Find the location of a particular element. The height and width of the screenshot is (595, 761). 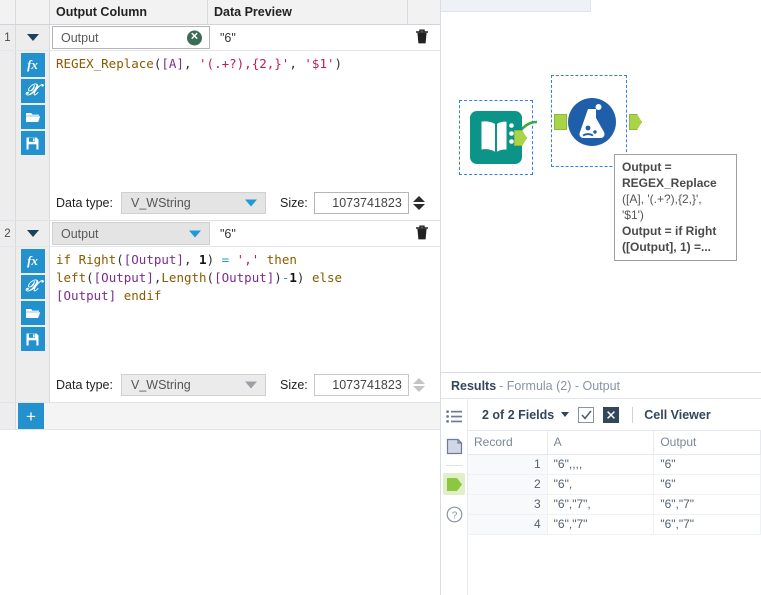

output-column-input-1: Output ✕ is located at coordinates (131, 37).